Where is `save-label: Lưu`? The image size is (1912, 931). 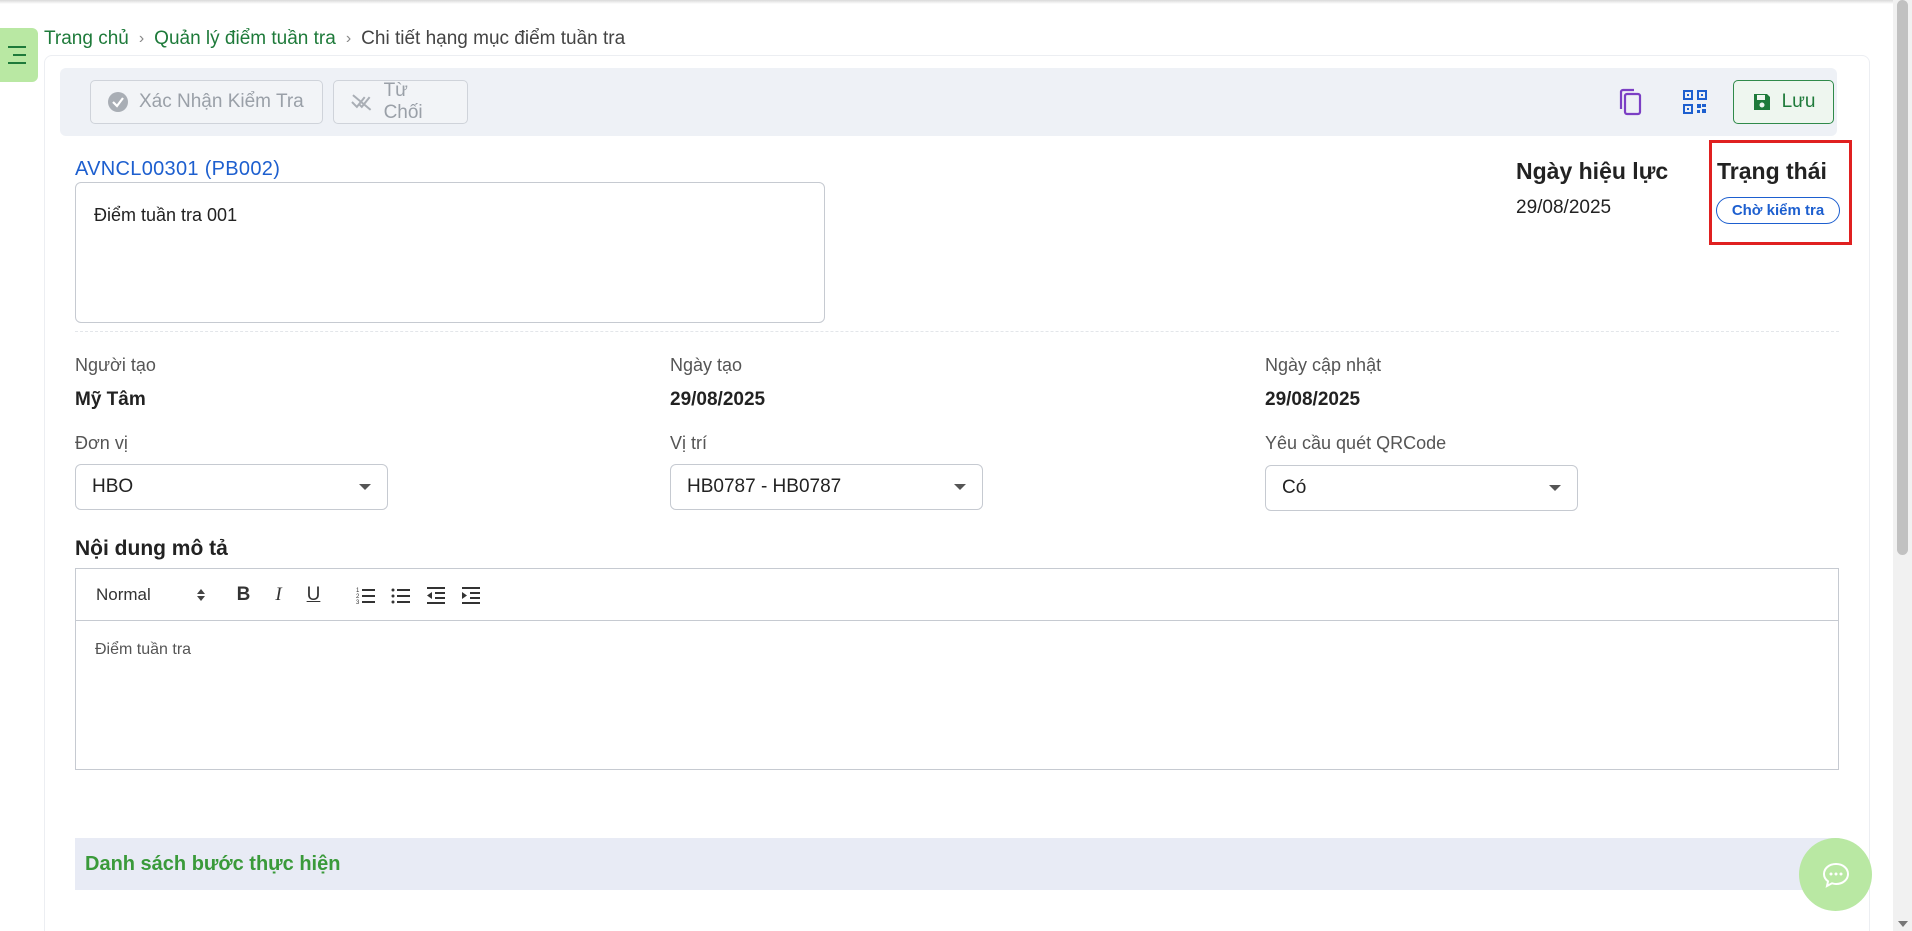 save-label: Lưu is located at coordinates (1798, 101).